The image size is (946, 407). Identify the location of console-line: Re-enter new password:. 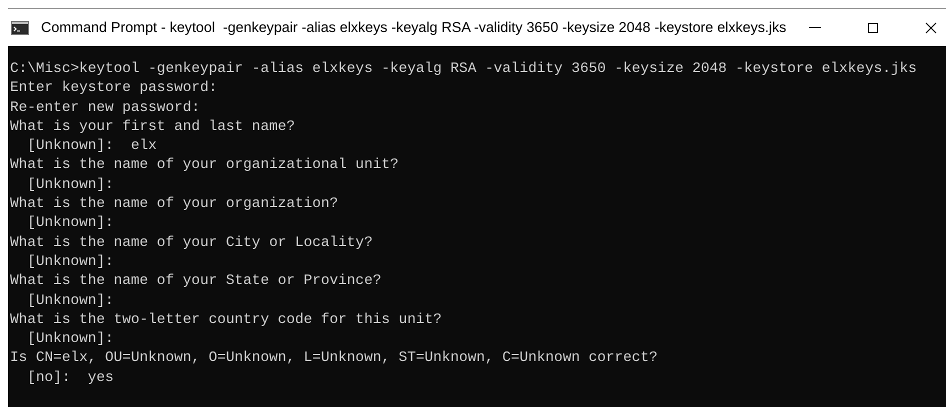
(105, 108).